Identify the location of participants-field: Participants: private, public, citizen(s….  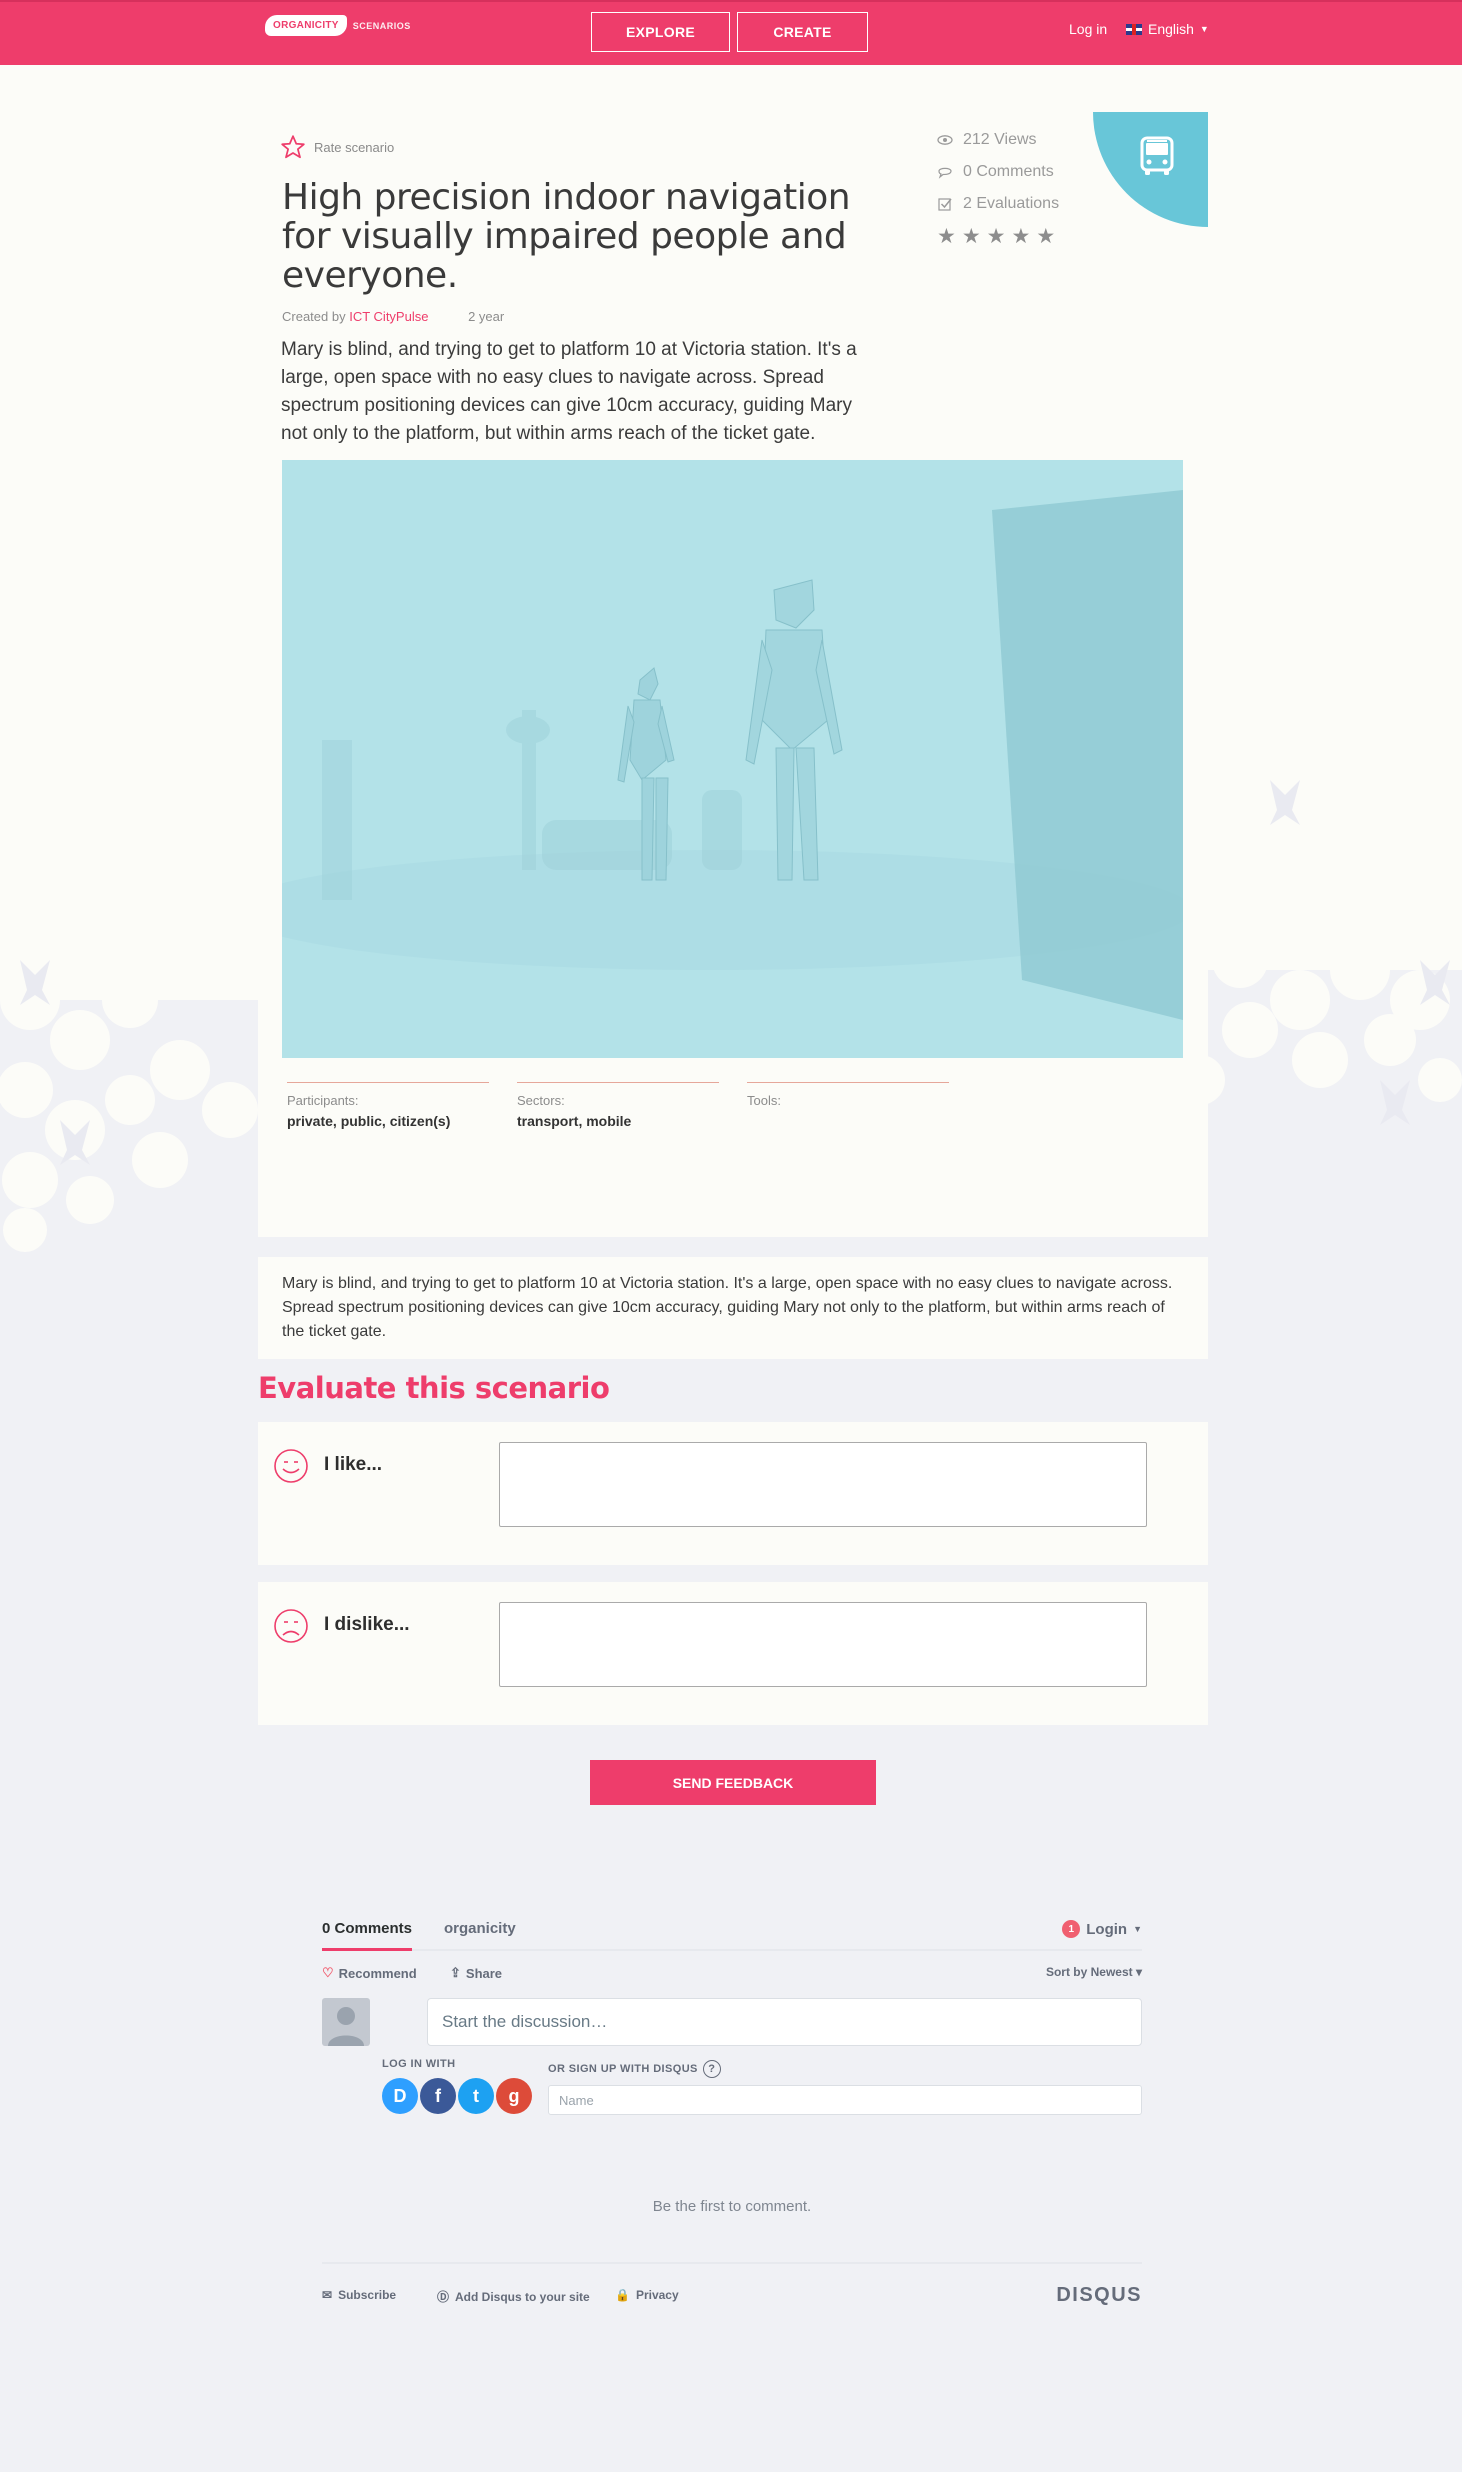
(388, 1105).